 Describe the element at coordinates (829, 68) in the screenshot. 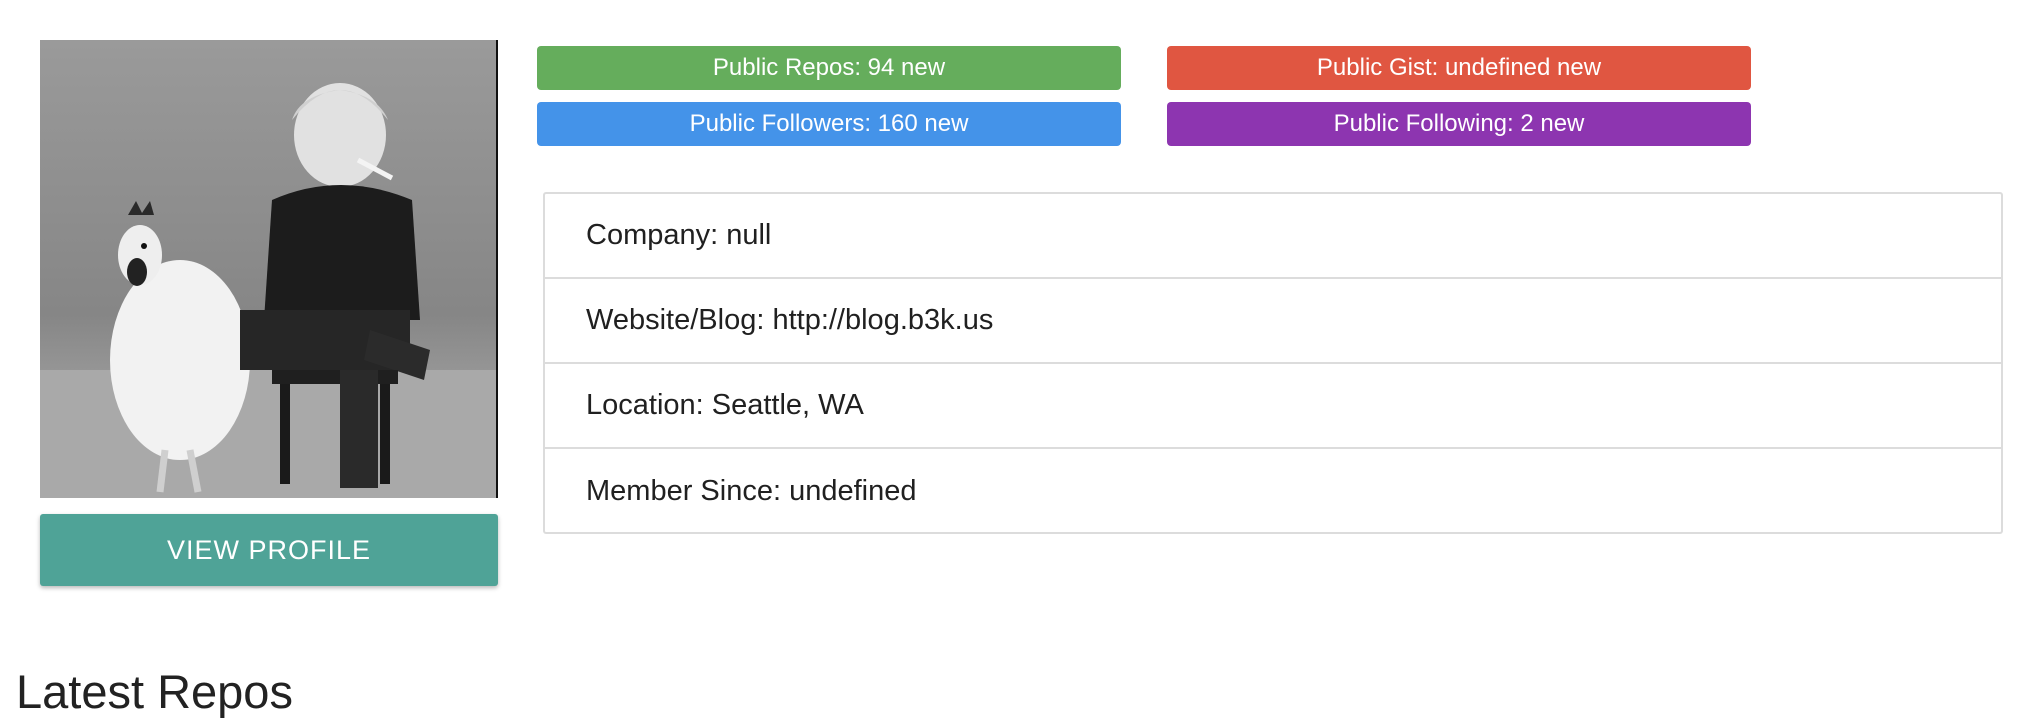

I see `public-repos-badge: Public Repos: 94 new` at that location.